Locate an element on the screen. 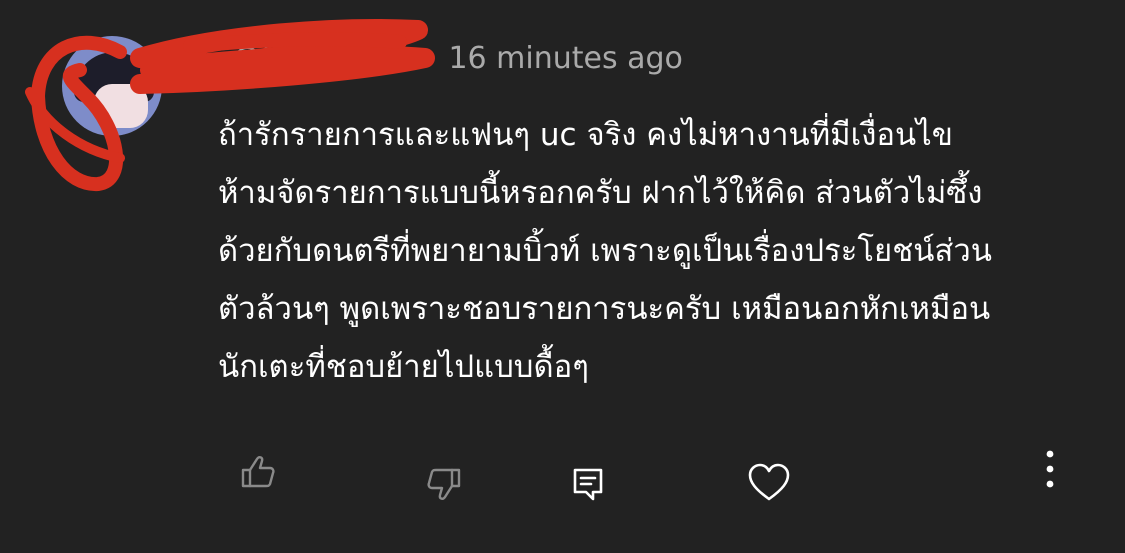 The image size is (1125, 553). dislike-button is located at coordinates (444, 484).